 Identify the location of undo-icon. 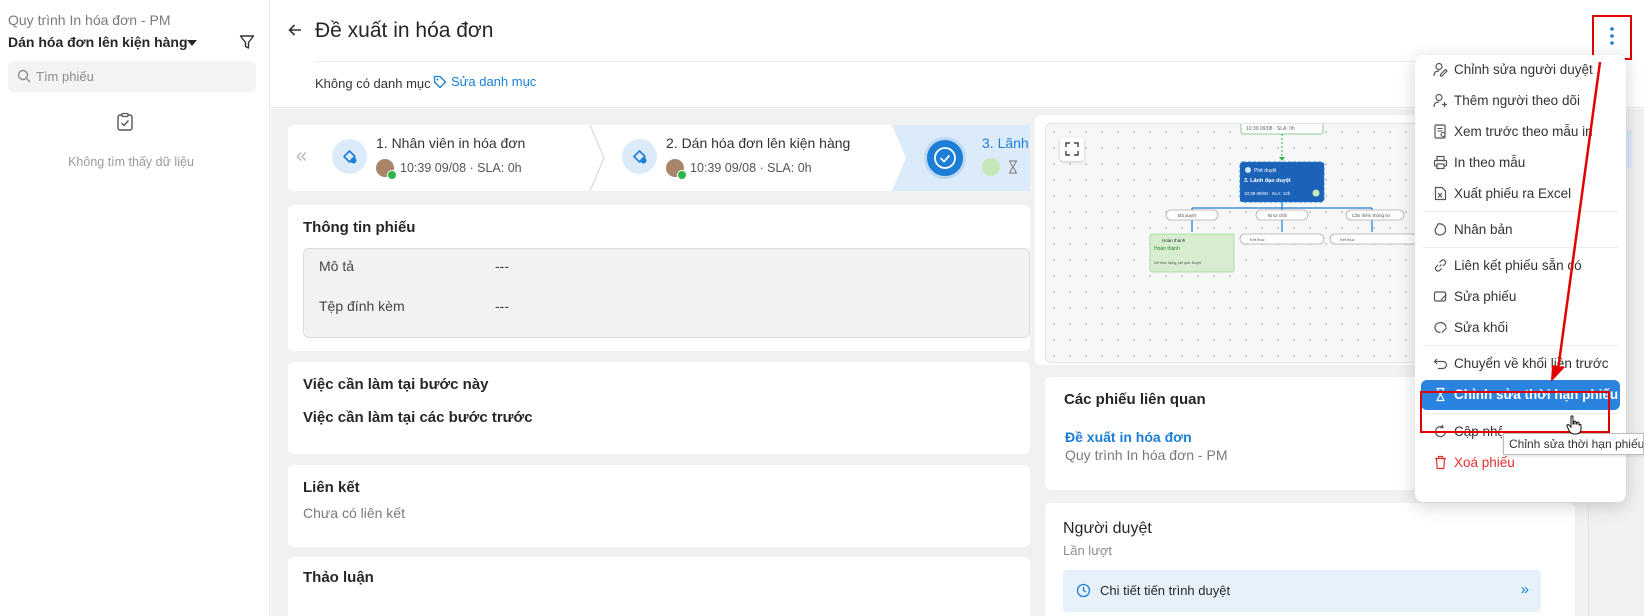
(1440, 363).